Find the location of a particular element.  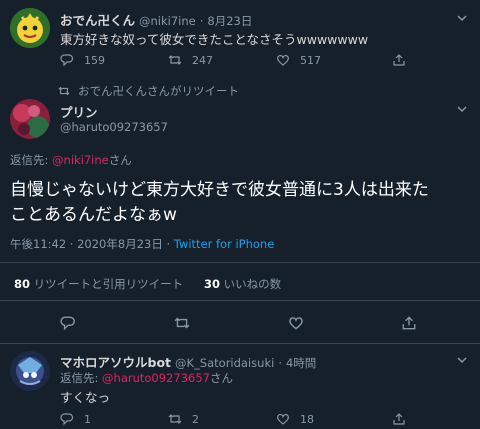

display-name: マホロアソウルbot is located at coordinates (115, 361).